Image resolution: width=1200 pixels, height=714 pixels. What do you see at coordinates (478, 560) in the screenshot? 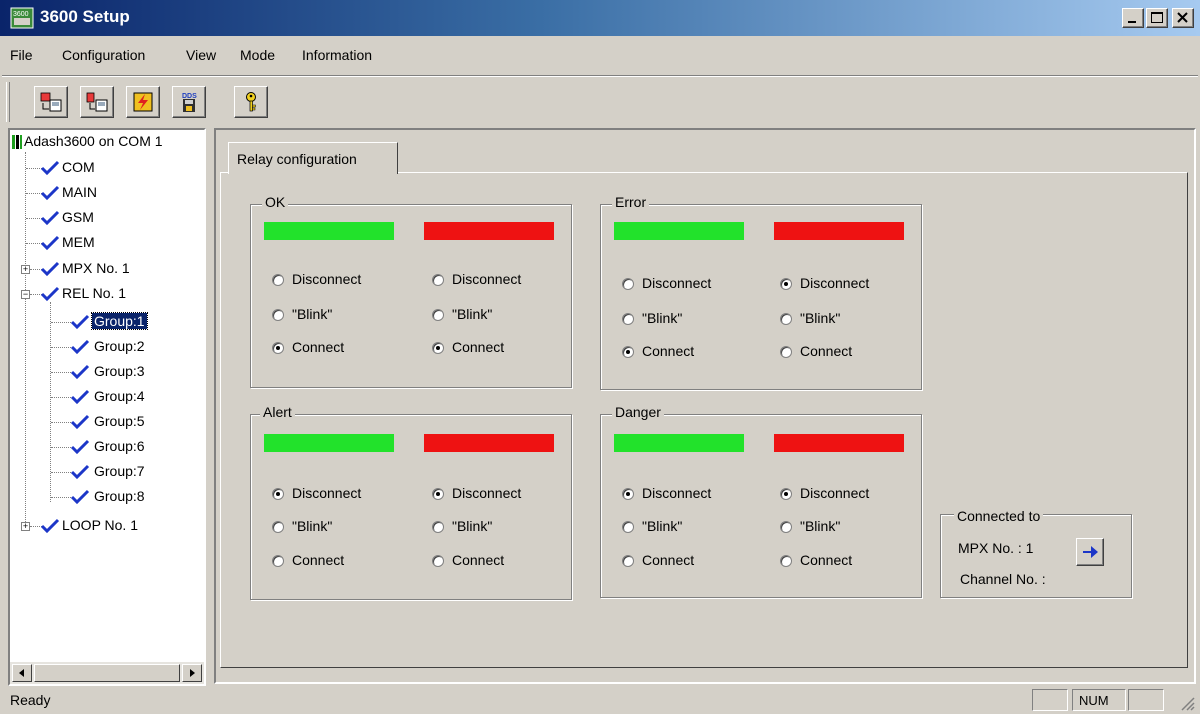
I see `alert-red-connect-label: Connect` at bounding box center [478, 560].